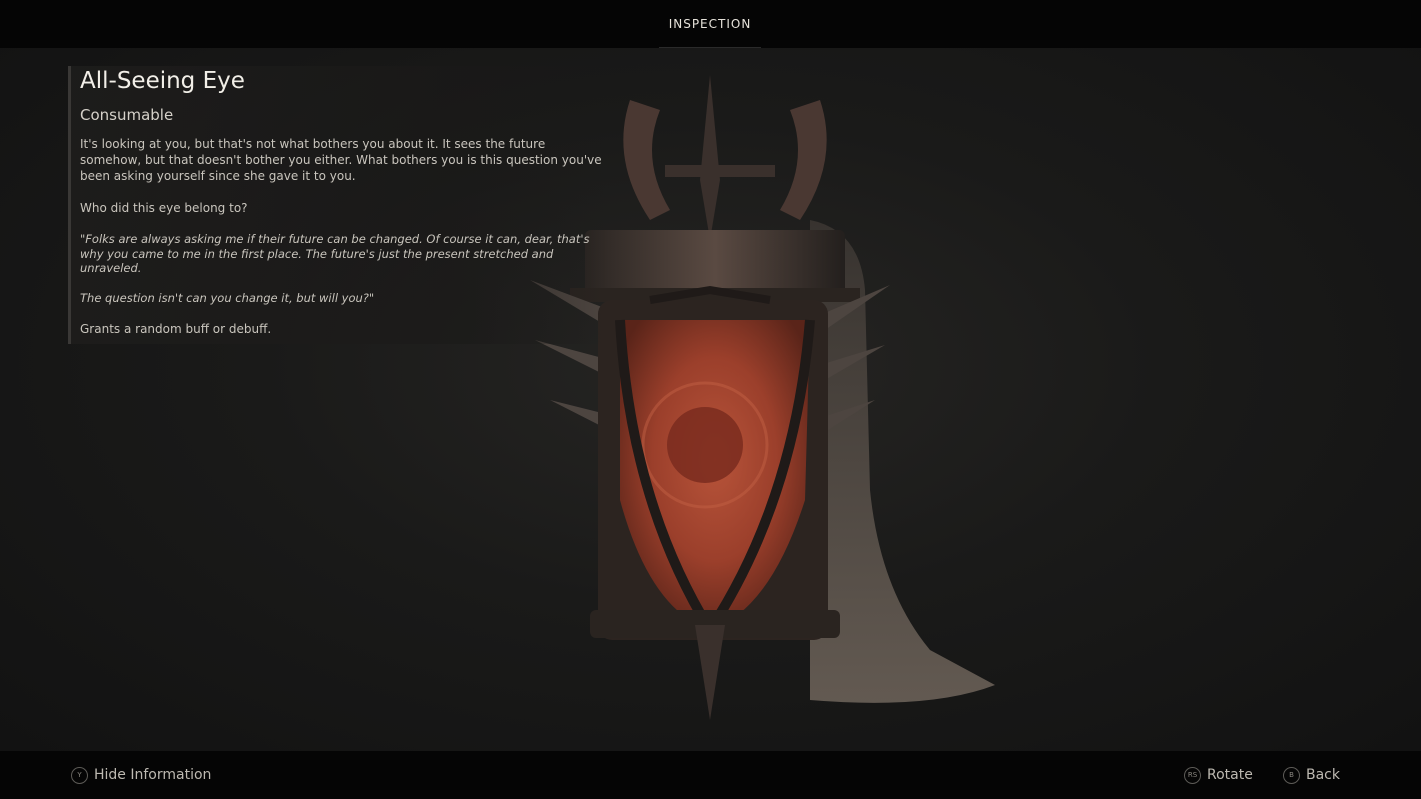  What do you see at coordinates (1192, 775) in the screenshot?
I see `right-stick-icon: RS` at bounding box center [1192, 775].